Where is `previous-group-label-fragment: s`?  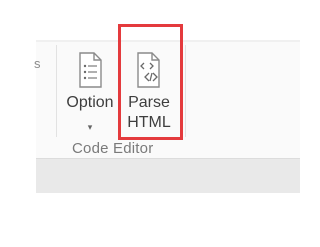 previous-group-label-fragment: s is located at coordinates (37, 63).